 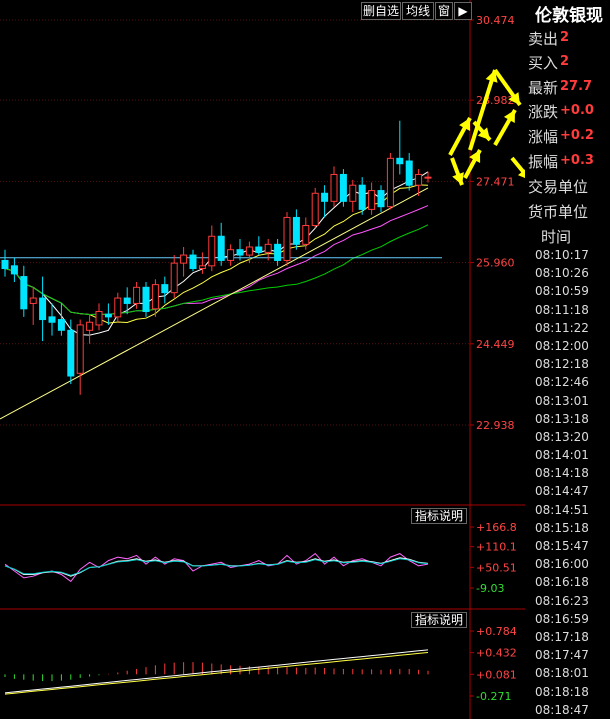 I want to click on time-item: 08:12:46, so click(x=562, y=382).